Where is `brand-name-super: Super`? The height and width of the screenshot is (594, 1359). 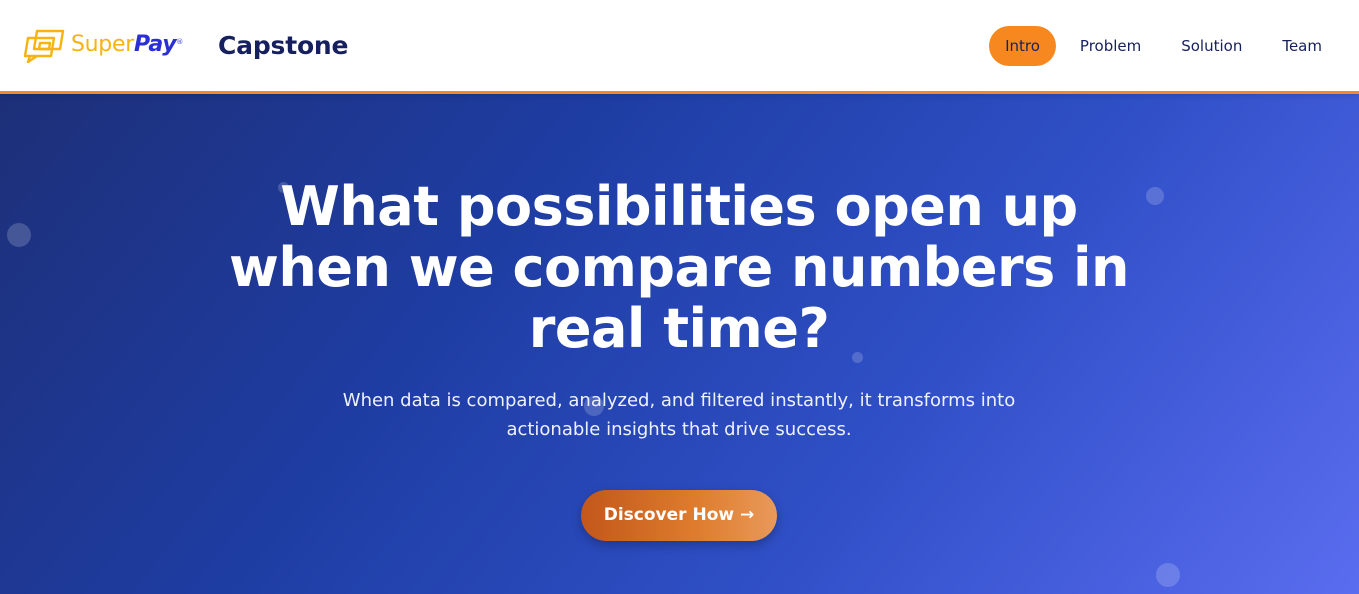 brand-name-super: Super is located at coordinates (102, 44).